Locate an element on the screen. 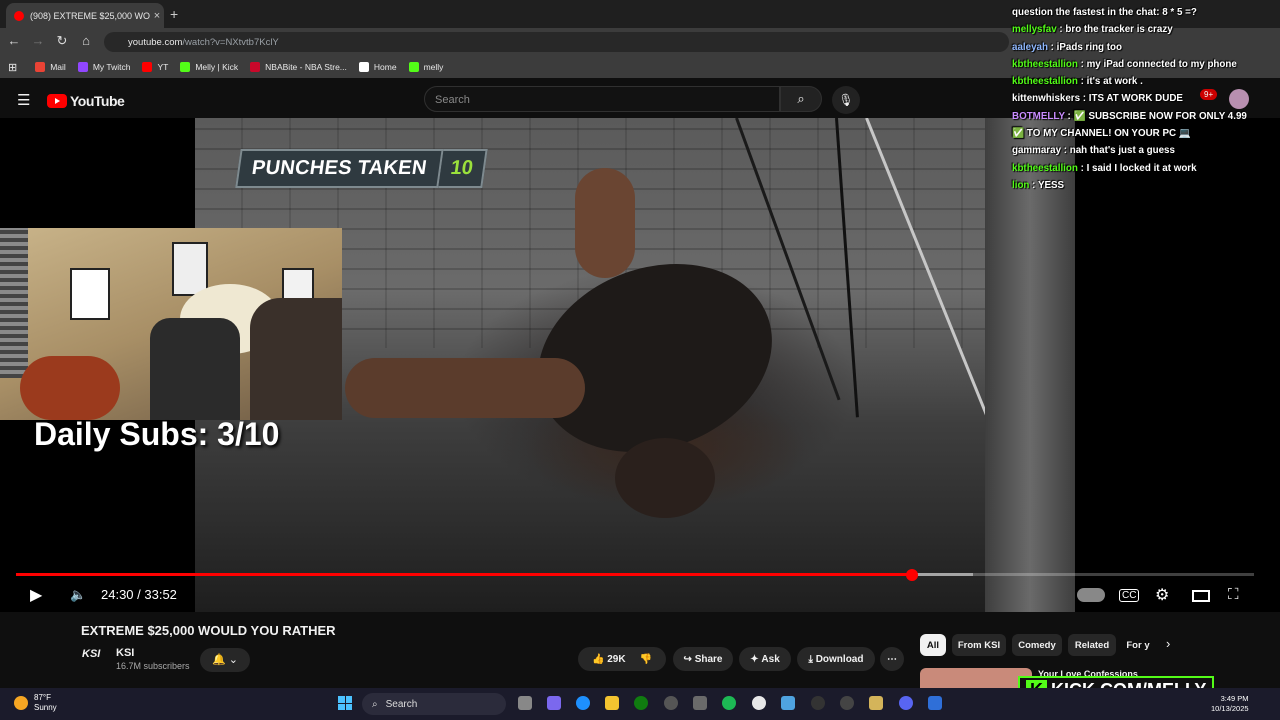 The width and height of the screenshot is (1280, 720). photos-icon is located at coordinates (788, 703).